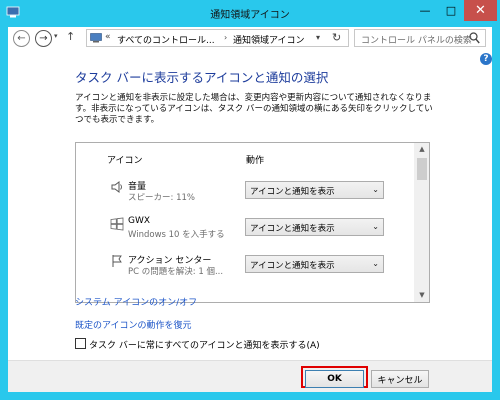 The width and height of the screenshot is (500, 400). Describe the element at coordinates (416, 41) in the screenshot. I see `search-placeholder: コントロール パネルの検索` at that location.